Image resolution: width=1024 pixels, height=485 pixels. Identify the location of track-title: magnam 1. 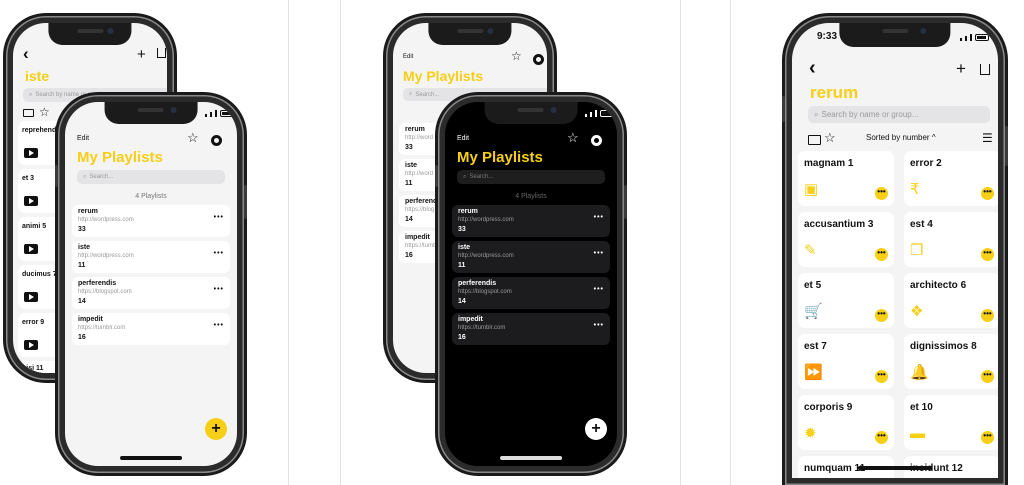
(829, 163).